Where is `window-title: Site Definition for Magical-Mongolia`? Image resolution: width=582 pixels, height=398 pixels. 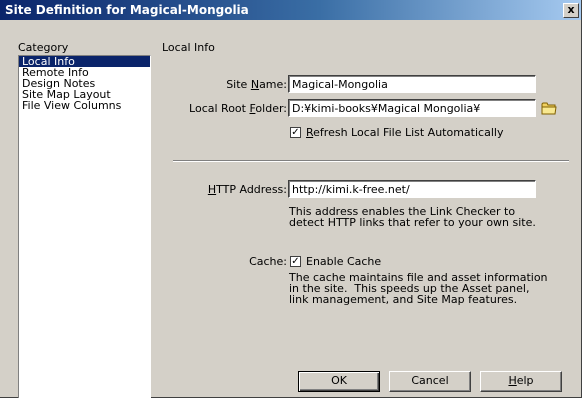
window-title: Site Definition for Magical-Mongolia is located at coordinates (127, 10).